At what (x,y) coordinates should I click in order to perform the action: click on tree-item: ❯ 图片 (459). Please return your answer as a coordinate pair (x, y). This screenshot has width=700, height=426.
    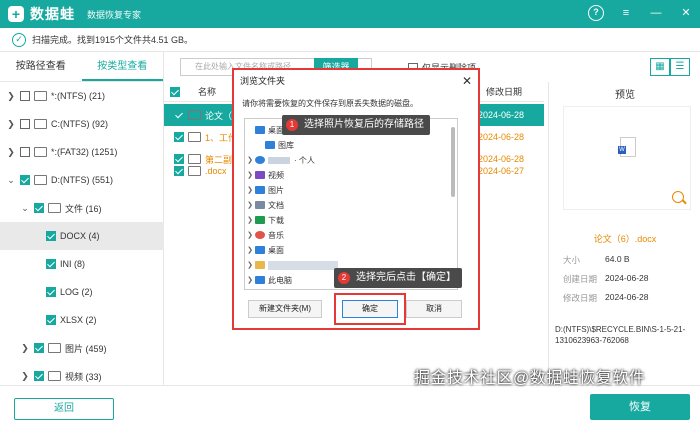
    Looking at the image, I should click on (82, 348).